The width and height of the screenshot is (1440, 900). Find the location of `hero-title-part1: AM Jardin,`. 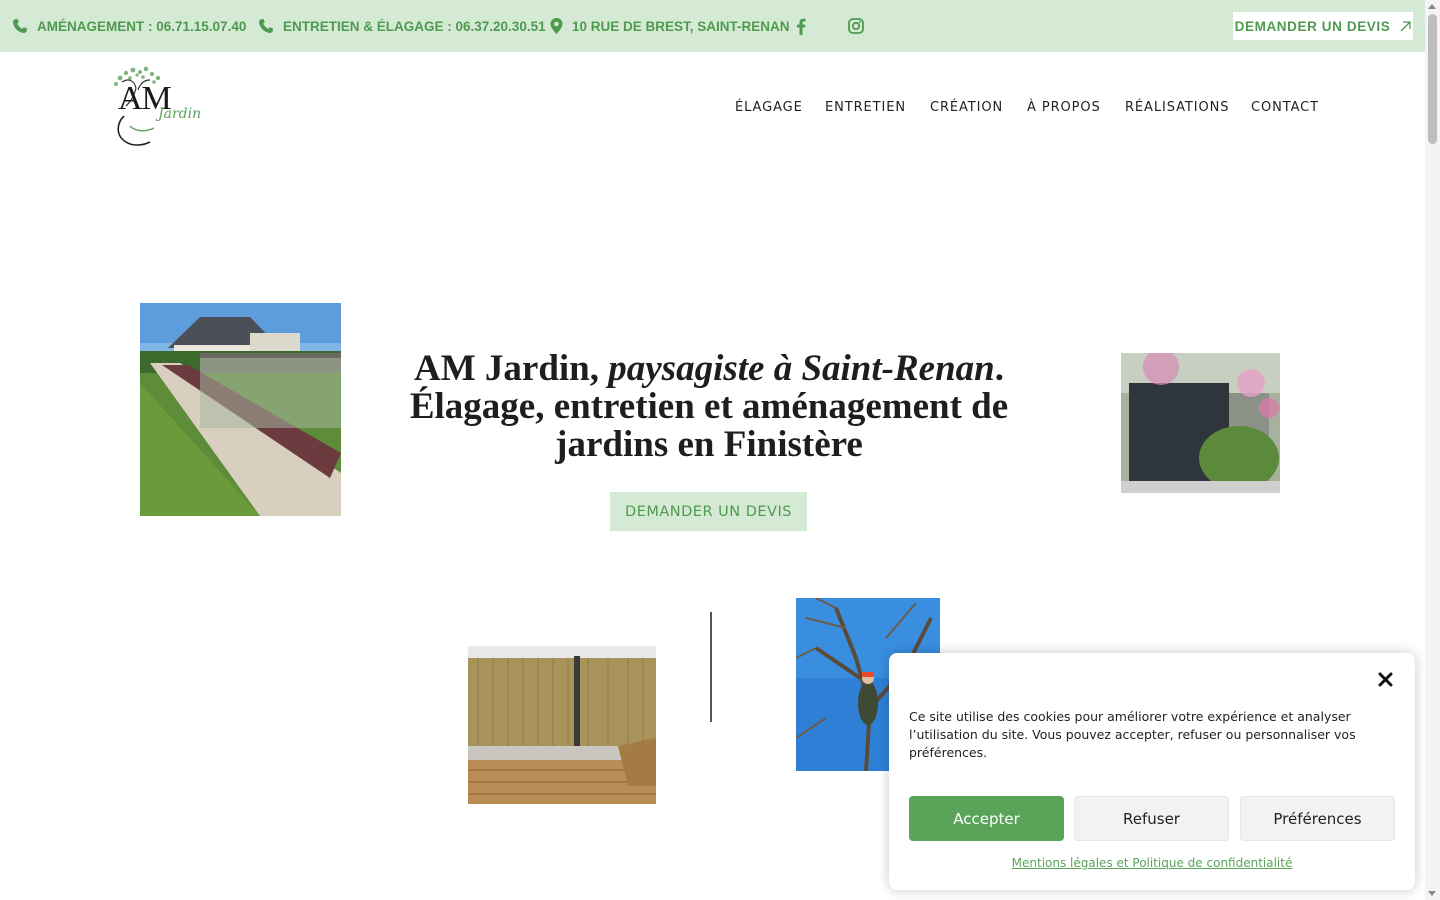

hero-title-part1: AM Jardin, is located at coordinates (511, 368).